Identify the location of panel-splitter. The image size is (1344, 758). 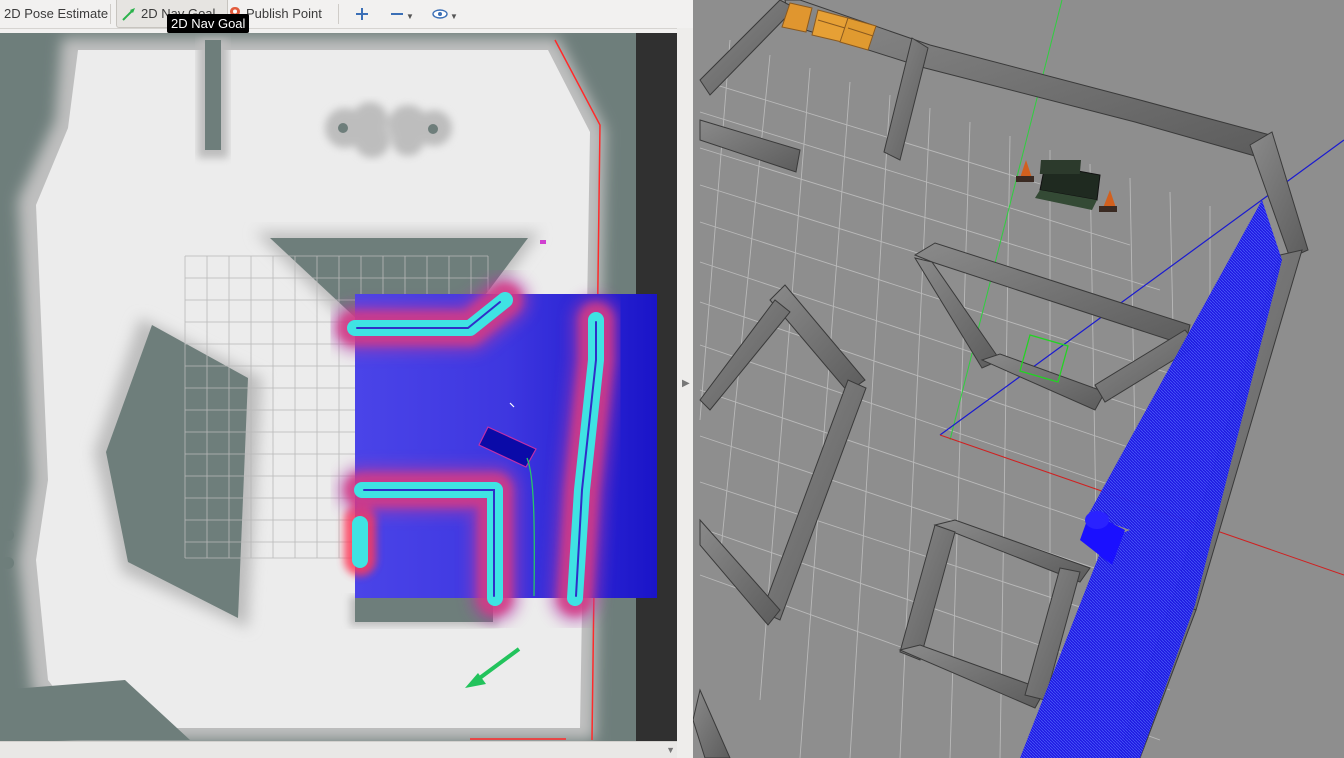
(685, 393).